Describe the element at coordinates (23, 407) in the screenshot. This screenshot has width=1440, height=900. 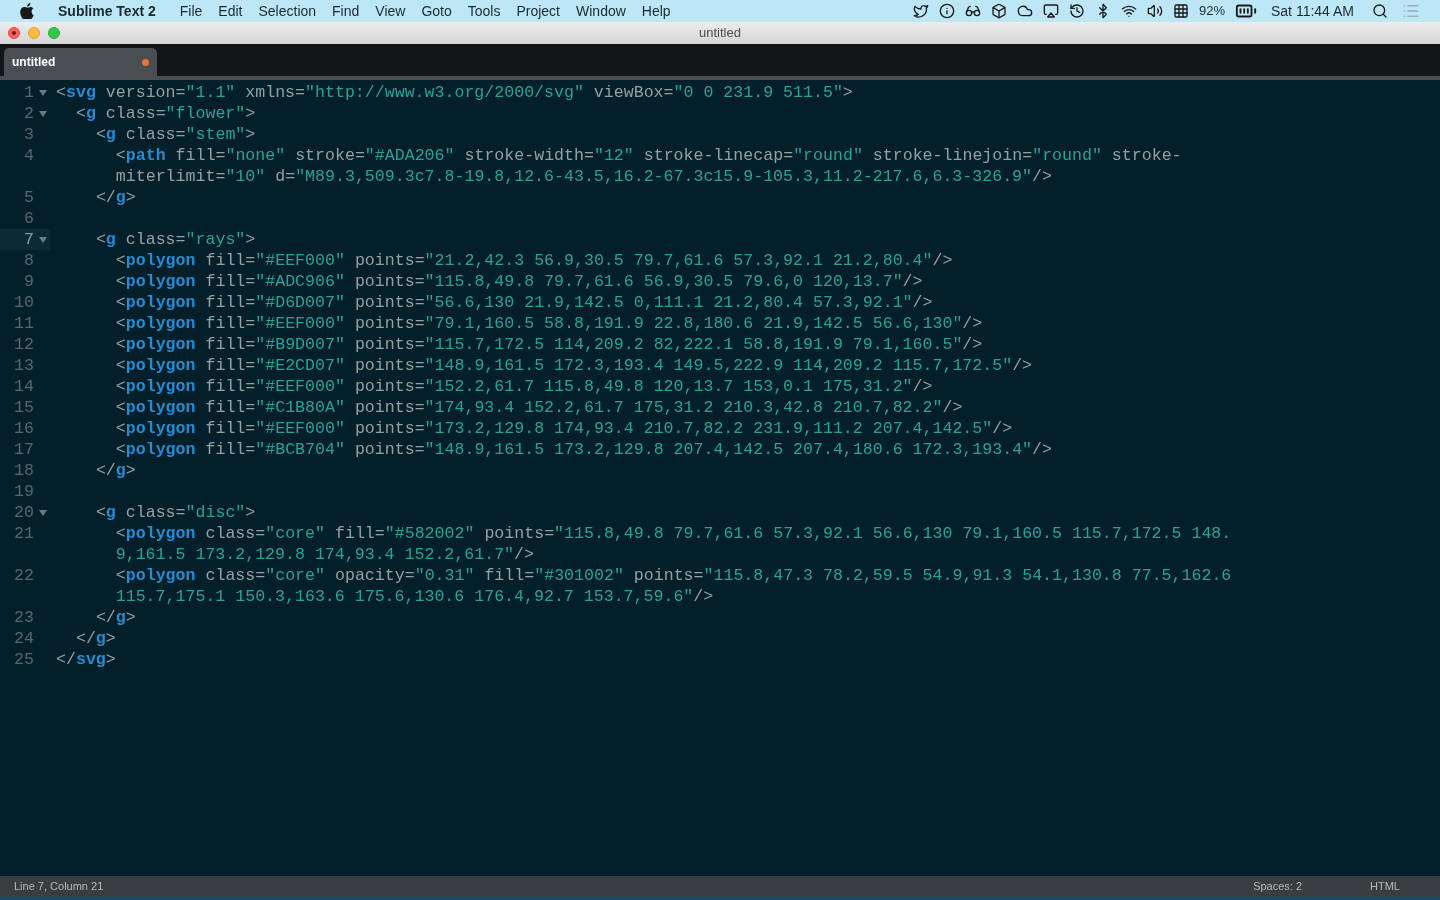
I see `line-number: 15` at that location.